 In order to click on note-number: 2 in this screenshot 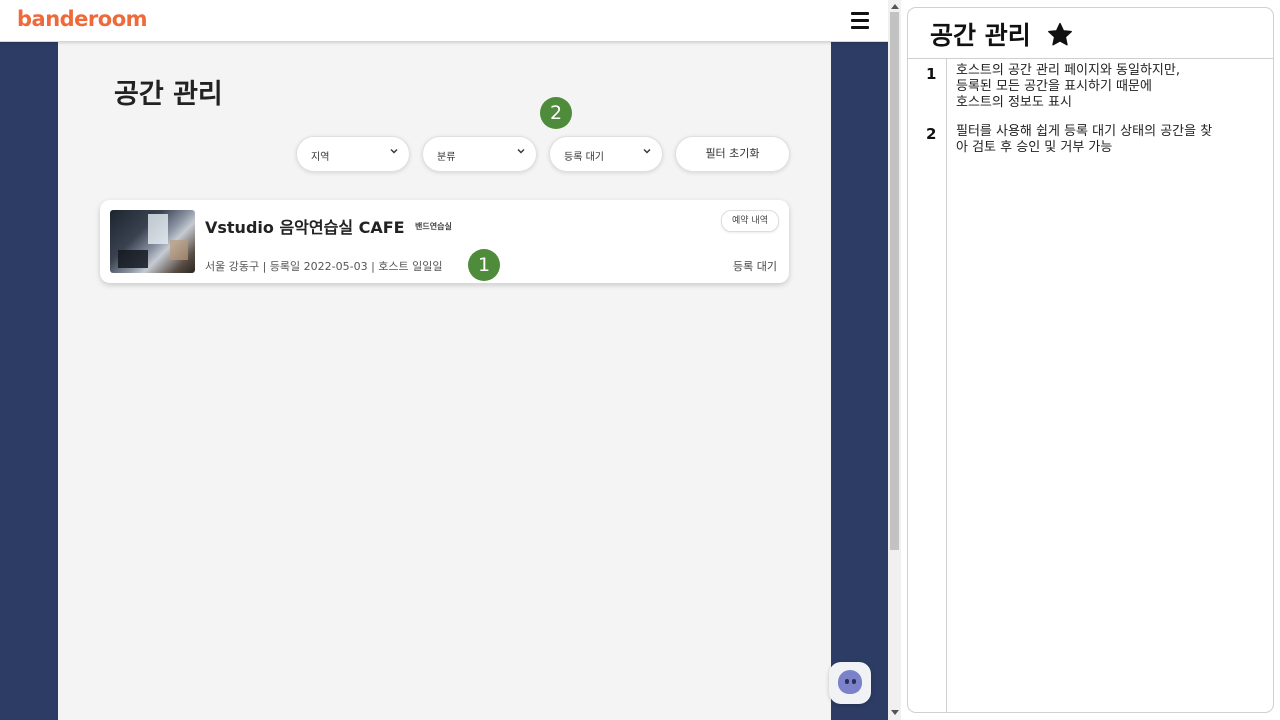, I will do `click(931, 134)`.